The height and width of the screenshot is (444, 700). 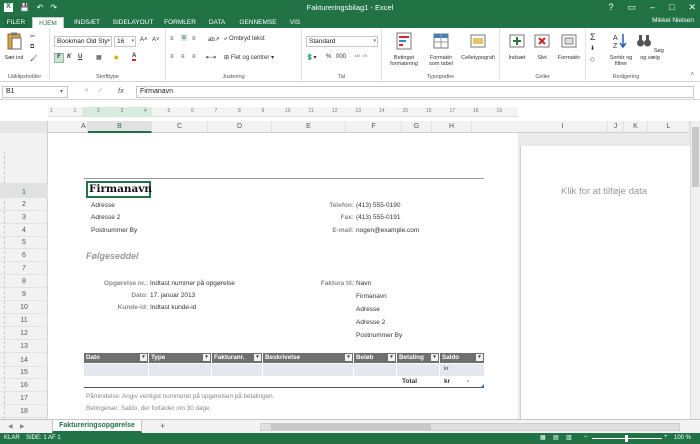 What do you see at coordinates (308, 358) in the screenshot?
I see `table-header-description: Beskrivelse ▾` at bounding box center [308, 358].